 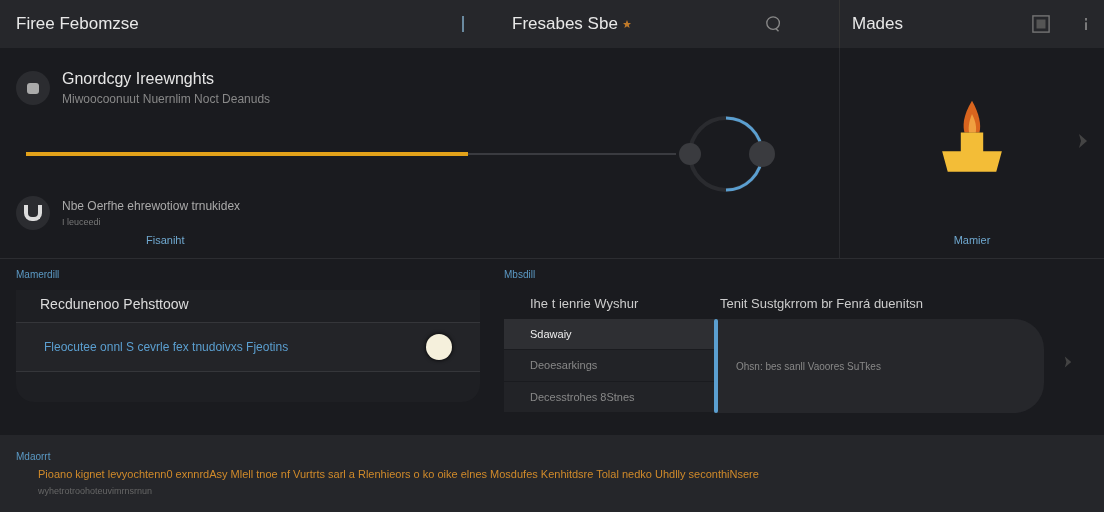 I want to click on item-title: Nbe Oerfhe ehrewotiow trnukidex, so click(x=151, y=206).